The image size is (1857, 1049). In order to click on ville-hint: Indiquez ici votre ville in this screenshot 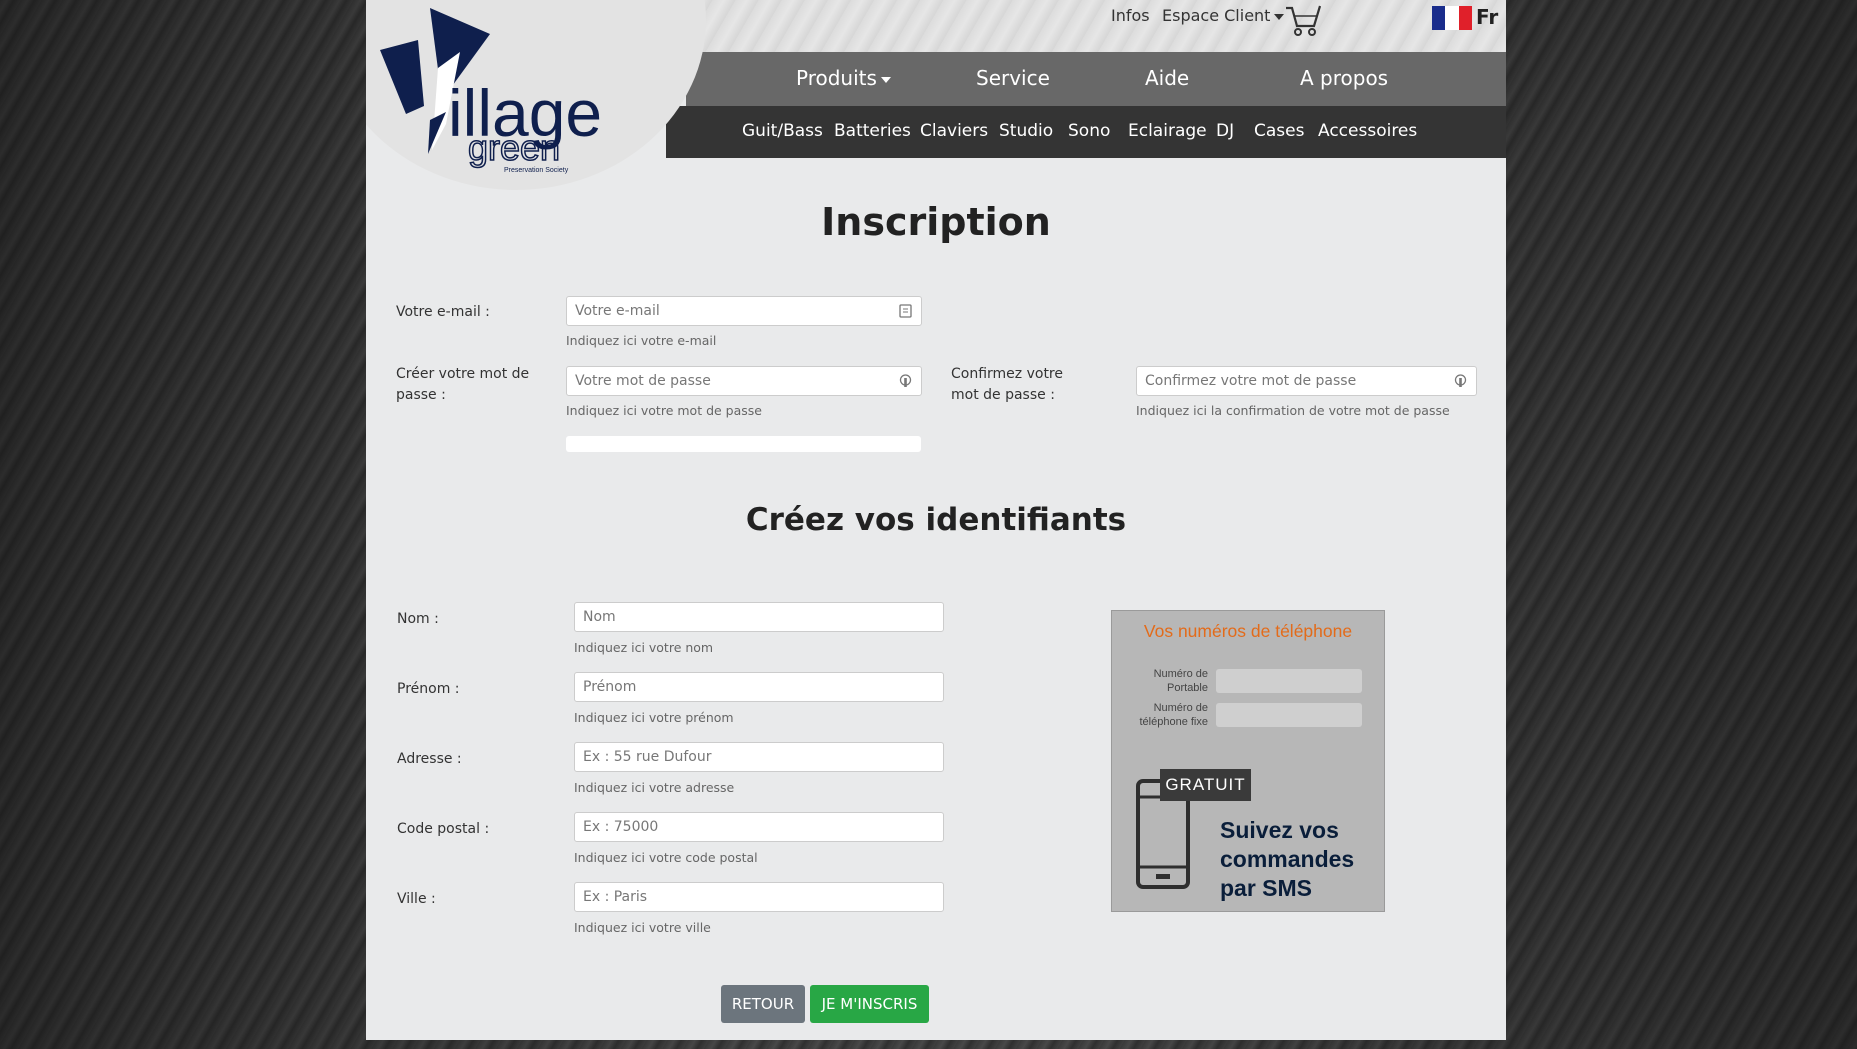, I will do `click(642, 927)`.